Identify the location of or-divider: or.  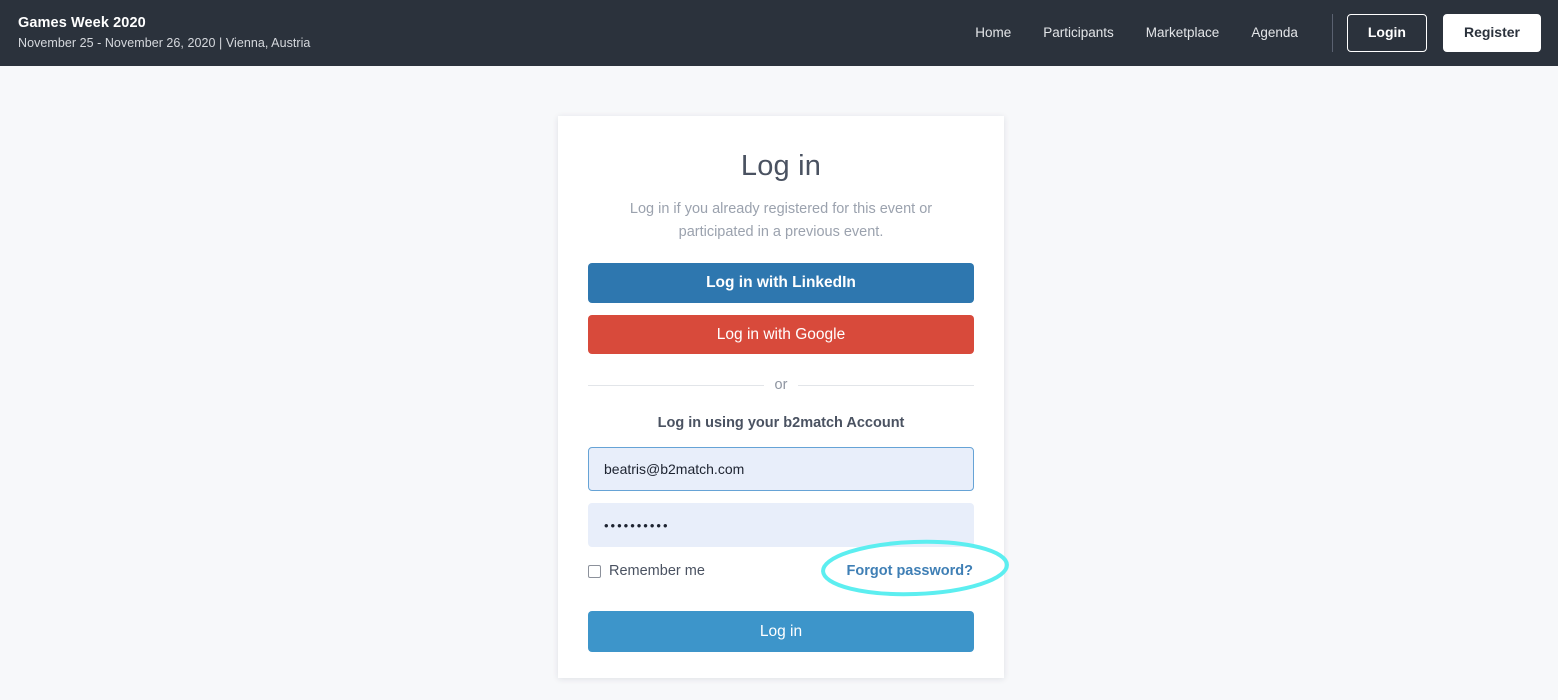
(781, 385).